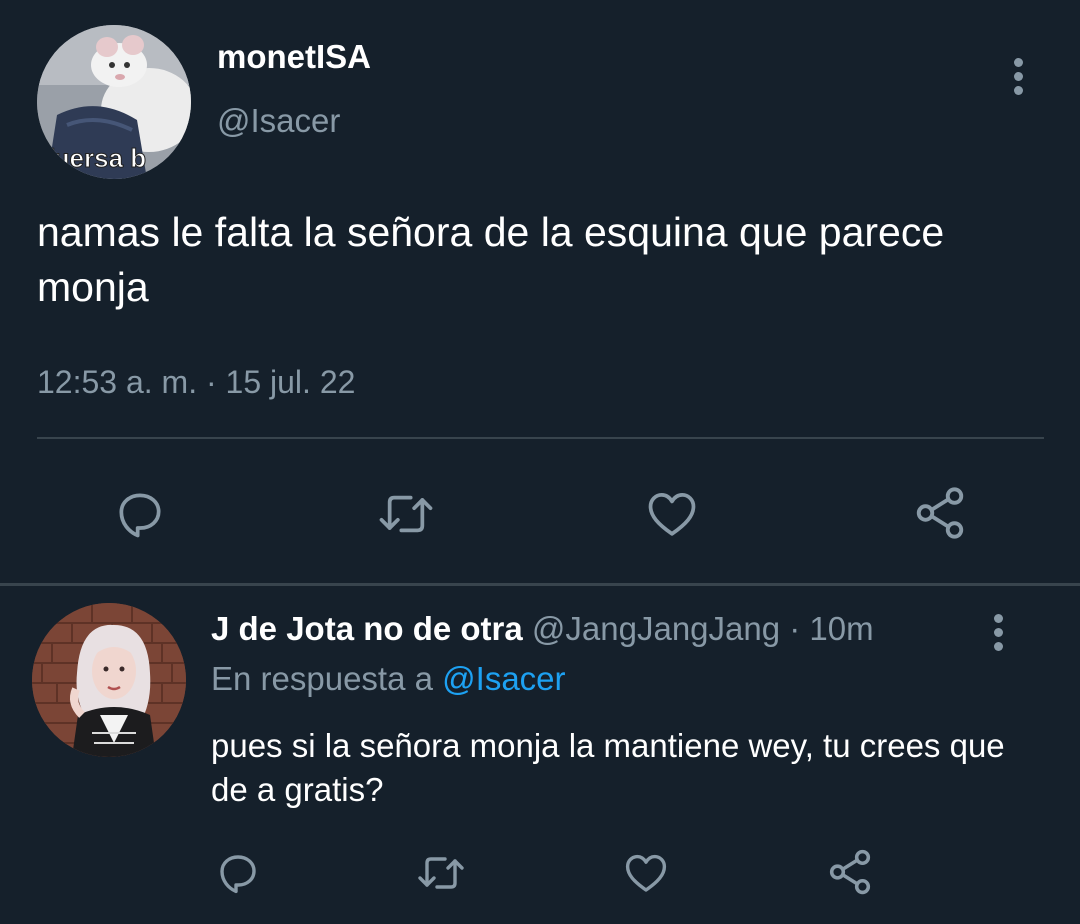 This screenshot has width=1080, height=924. Describe the element at coordinates (540, 584) in the screenshot. I see `section-divider` at that location.